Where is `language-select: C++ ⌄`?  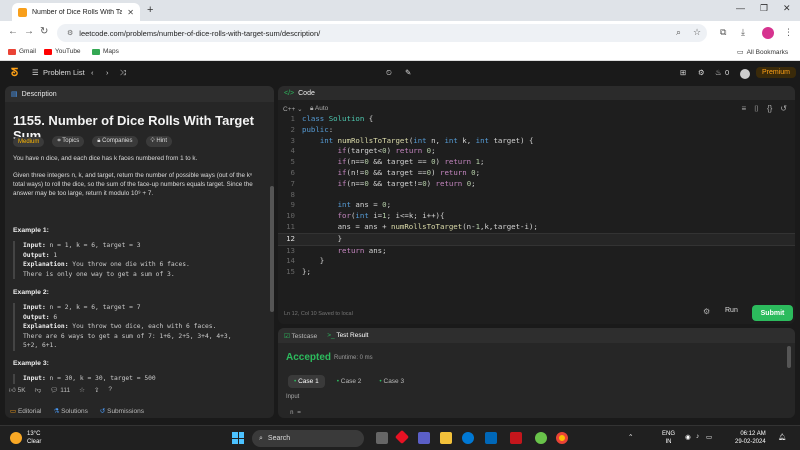 language-select: C++ ⌄ is located at coordinates (293, 109).